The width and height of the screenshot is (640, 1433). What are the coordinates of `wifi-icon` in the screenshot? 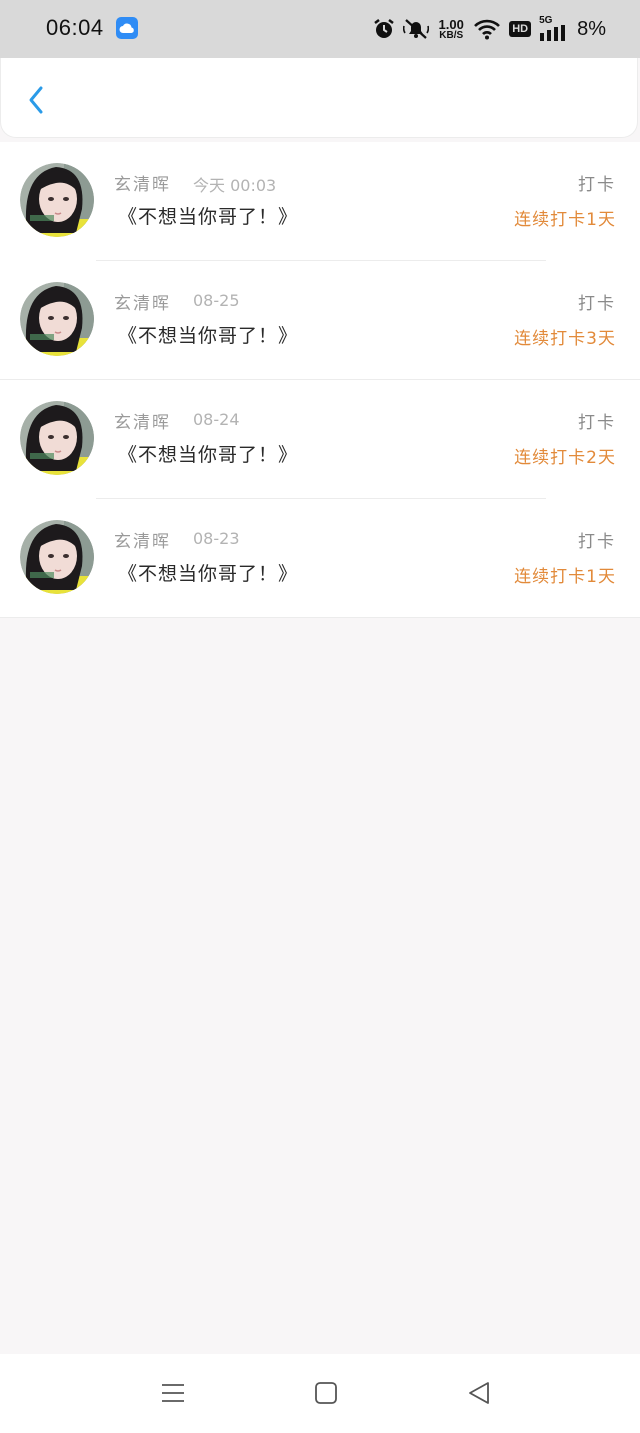 It's located at (487, 29).